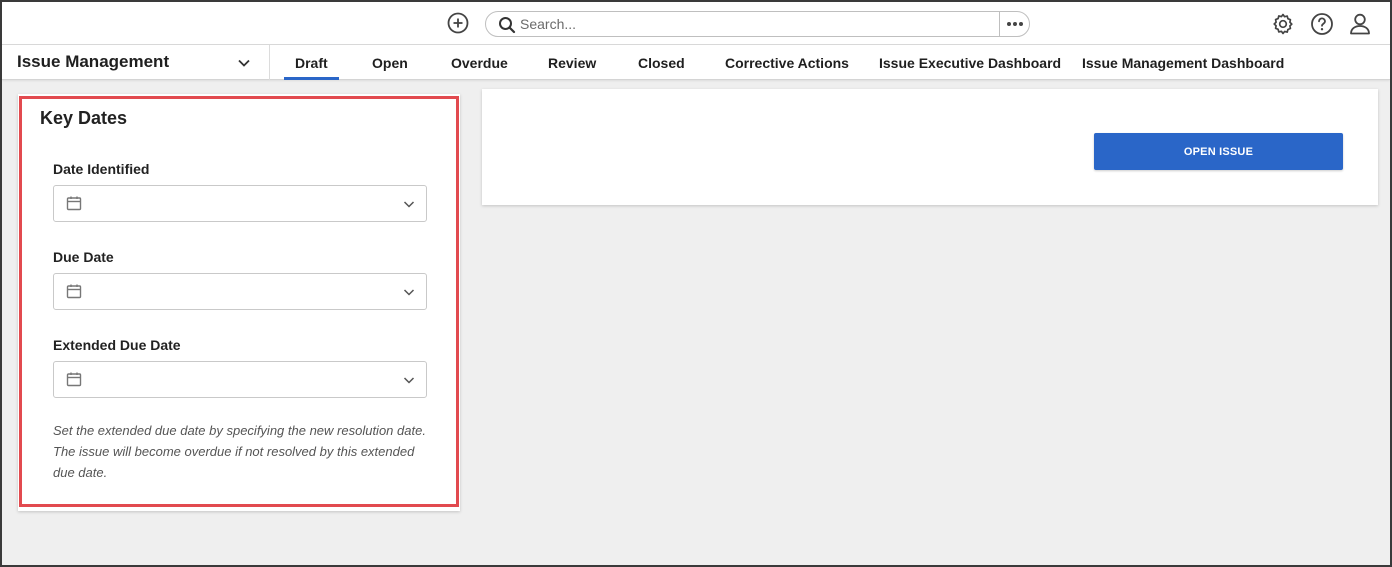  Describe the element at coordinates (311, 62) in the screenshot. I see `tab-draft: Draft` at that location.